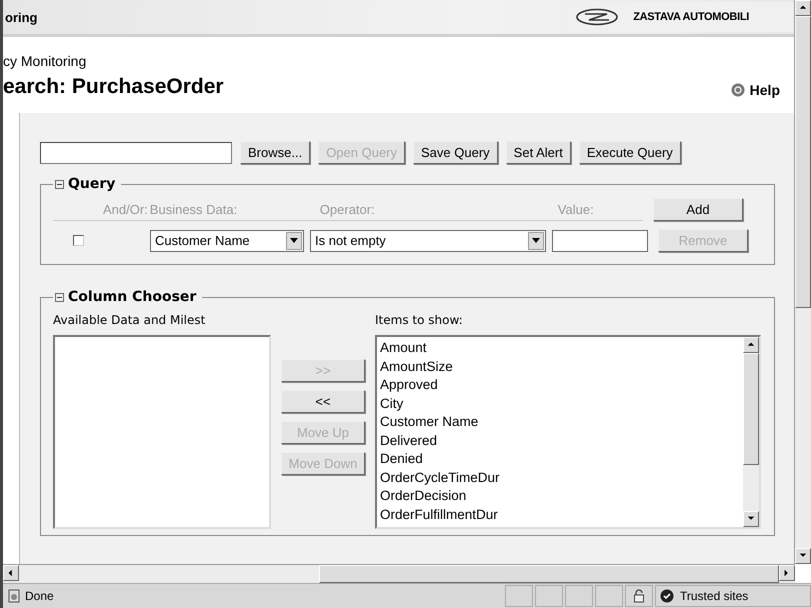 This screenshot has width=811, height=608. Describe the element at coordinates (560, 496) in the screenshot. I see `list-item: OrderDecision` at that location.